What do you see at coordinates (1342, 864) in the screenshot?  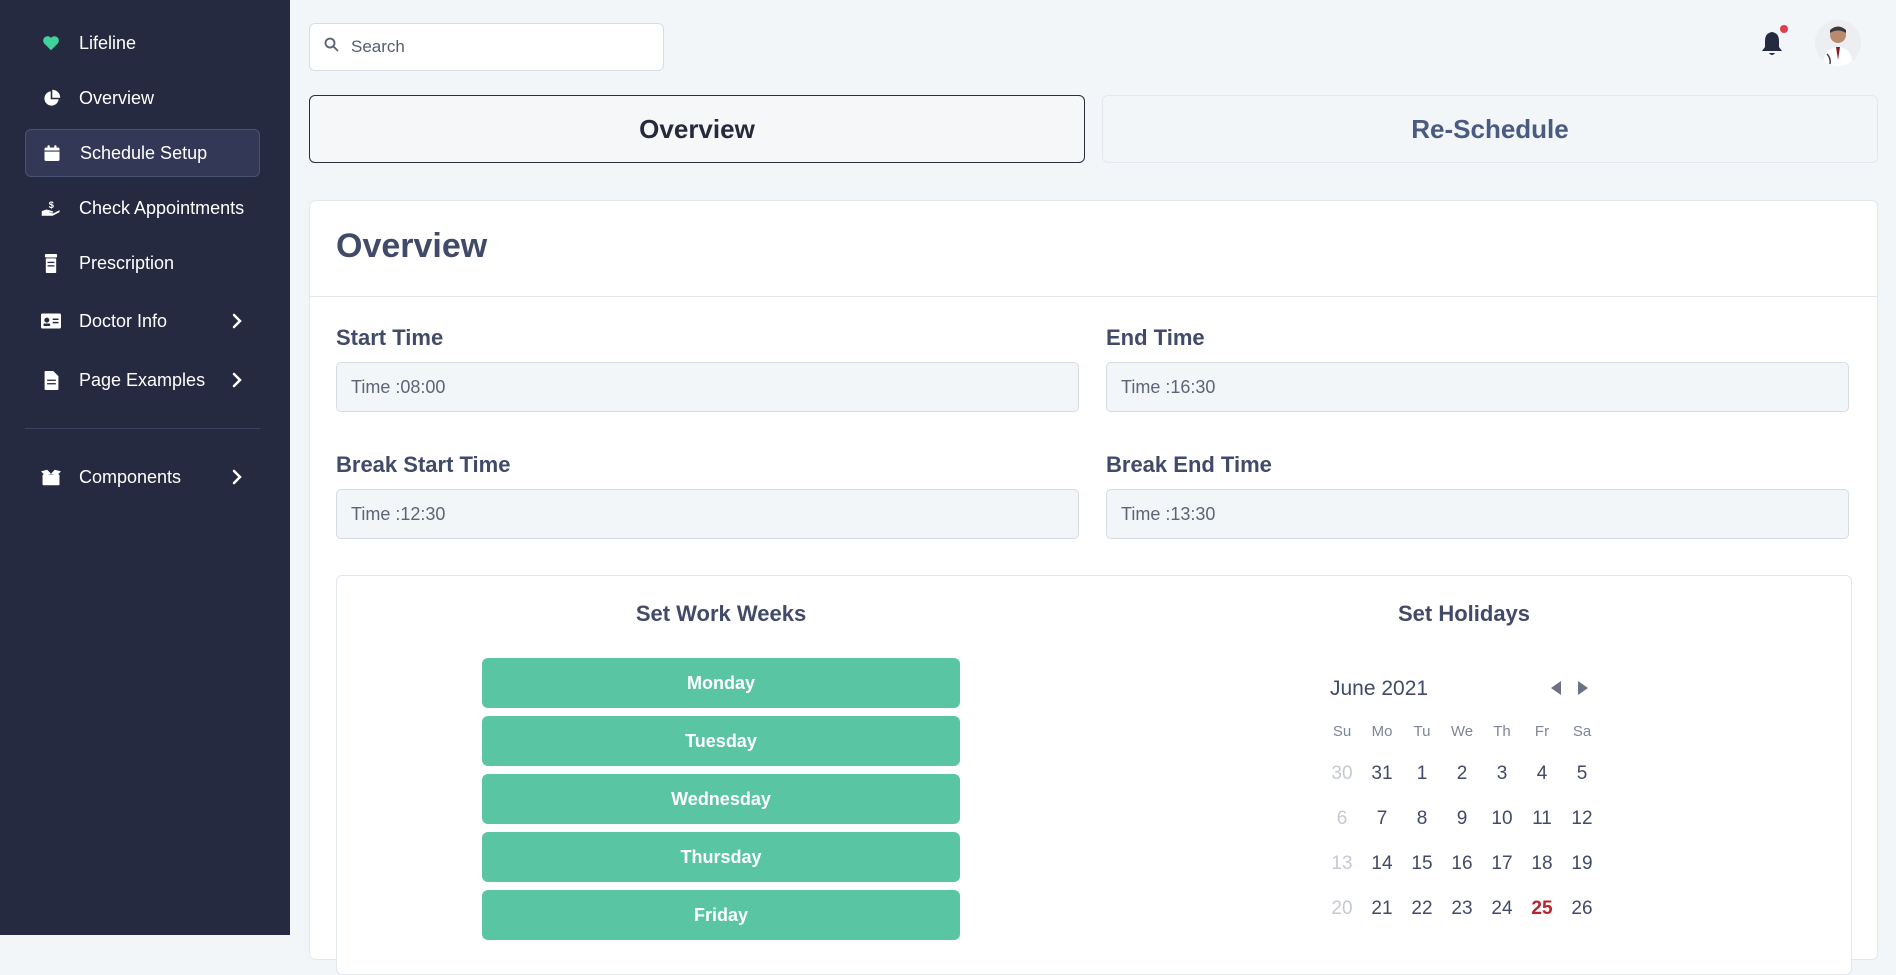 I see `calendar-day: 13` at bounding box center [1342, 864].